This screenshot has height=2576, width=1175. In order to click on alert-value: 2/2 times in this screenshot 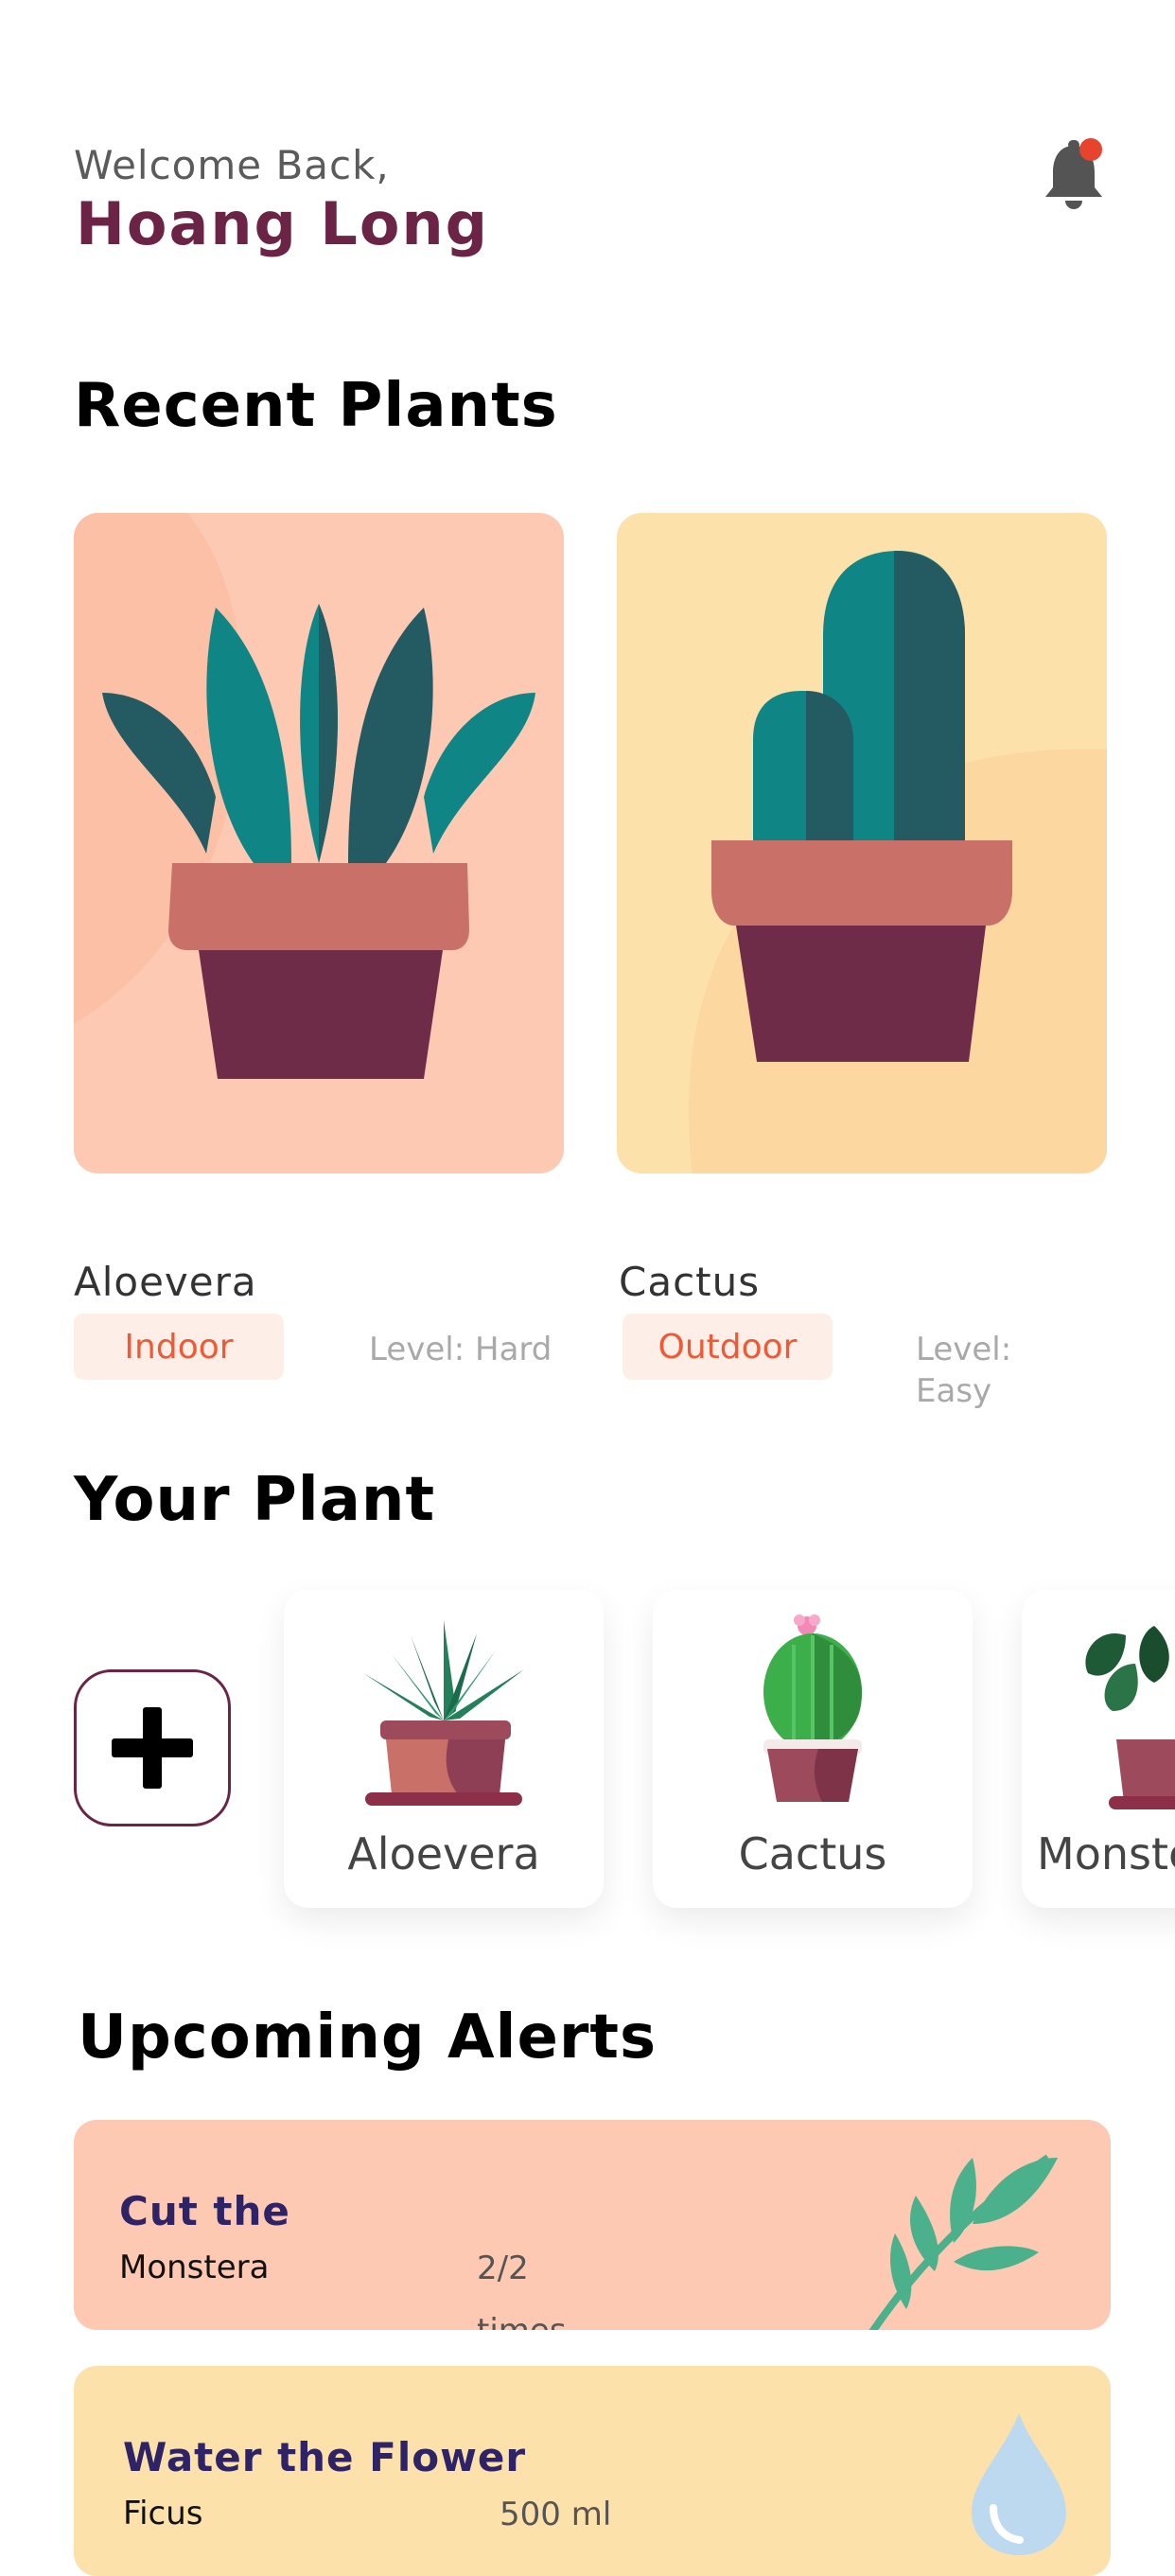, I will do `click(522, 2290)`.